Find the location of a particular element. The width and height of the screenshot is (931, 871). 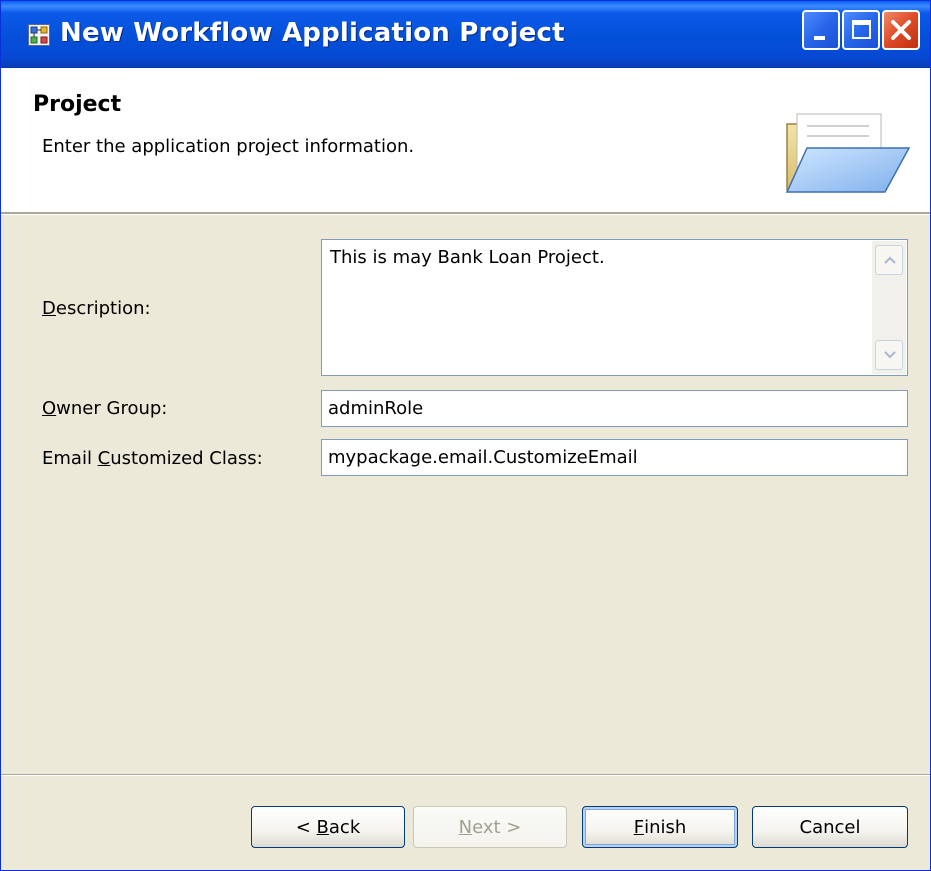

owner-group-label-mnemonic: O is located at coordinates (49, 408).